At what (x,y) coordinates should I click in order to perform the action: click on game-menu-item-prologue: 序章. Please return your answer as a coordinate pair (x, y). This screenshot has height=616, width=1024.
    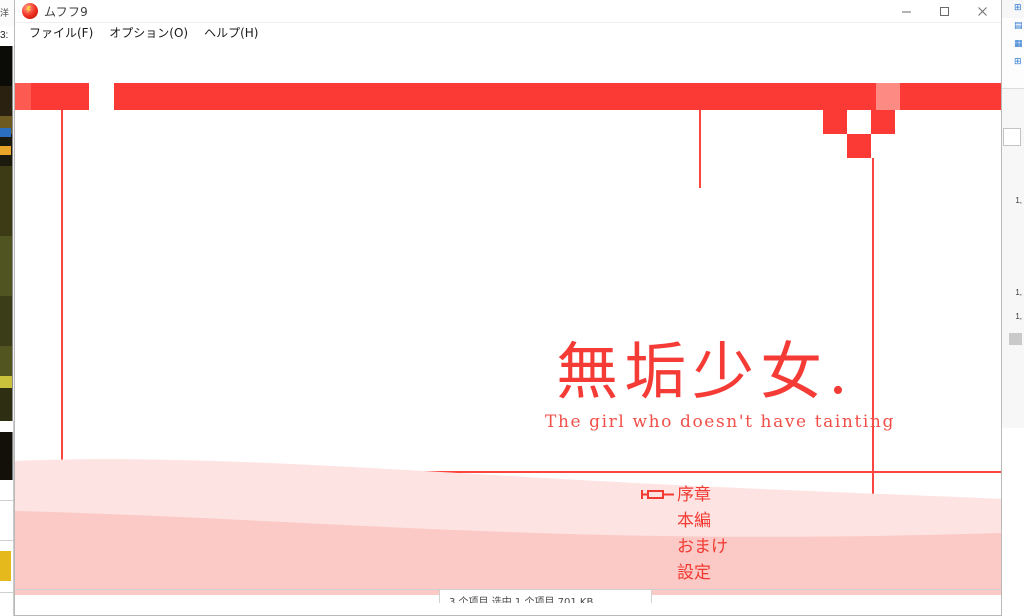
    Looking at the image, I should click on (779, 492).